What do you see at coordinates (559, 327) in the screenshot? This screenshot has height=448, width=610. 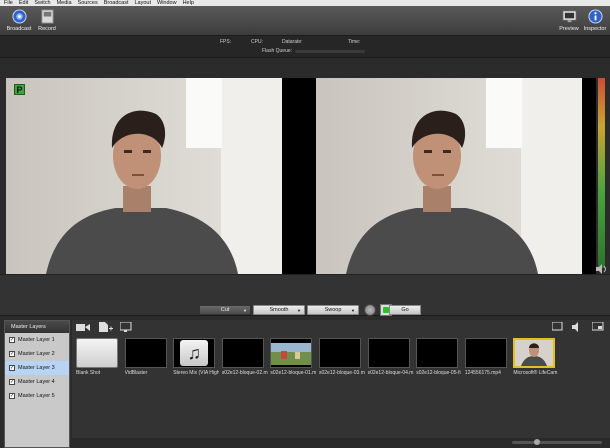 I see `view-mode-icon` at bounding box center [559, 327].